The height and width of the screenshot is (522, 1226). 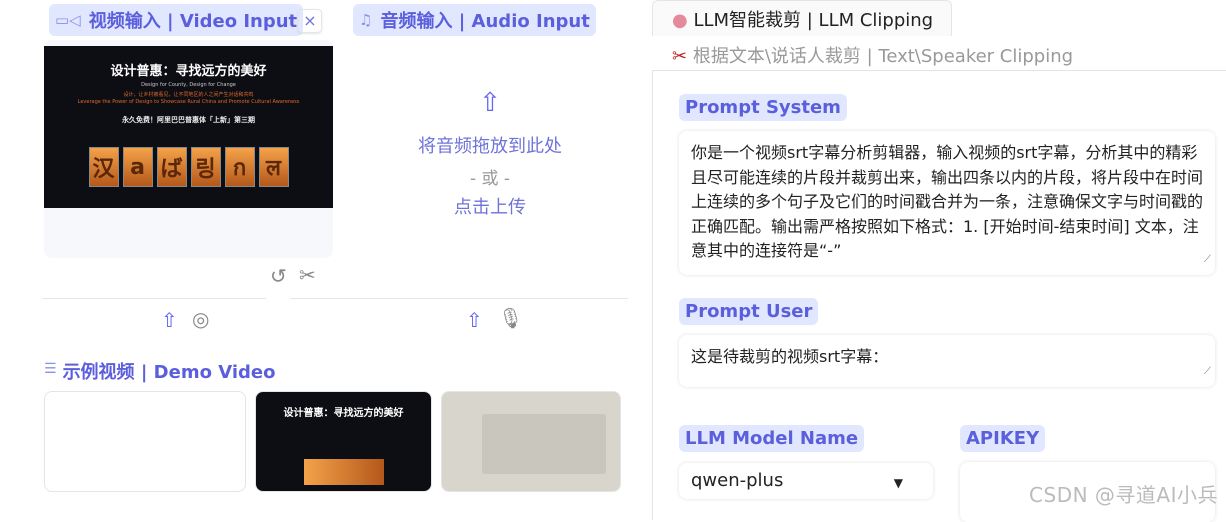 I want to click on prompt-user-textarea: 这是待裁剪的视频srt字幕： ⟋, so click(x=947, y=361).